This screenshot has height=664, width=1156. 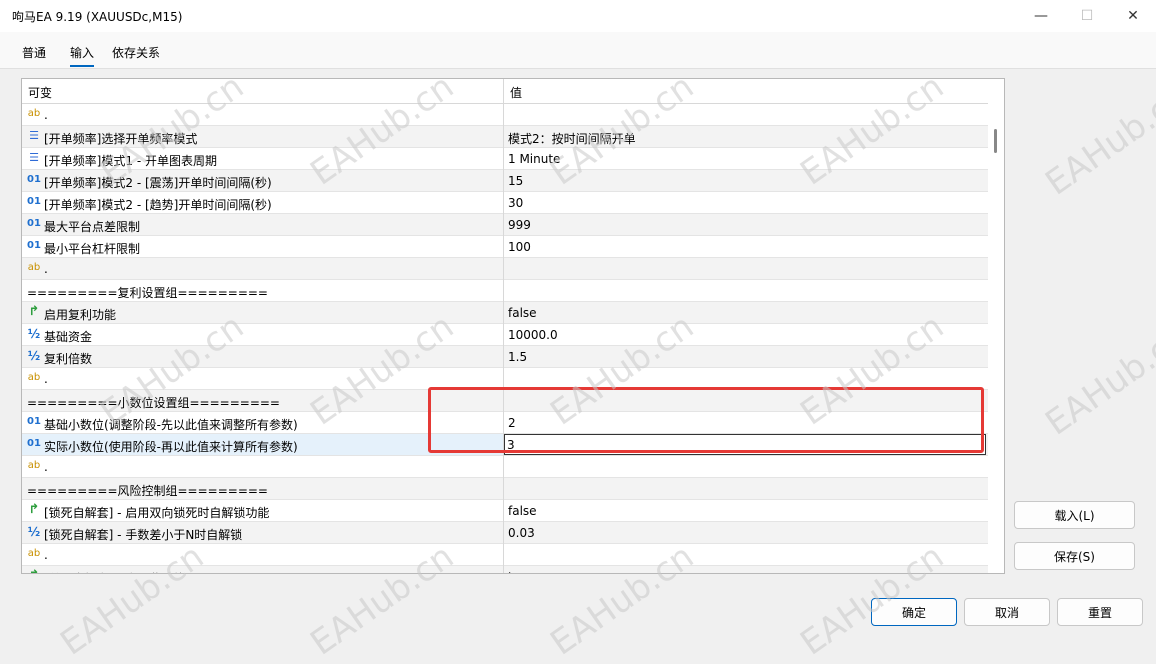 I want to click on ok-button: 确定, so click(x=914, y=612).